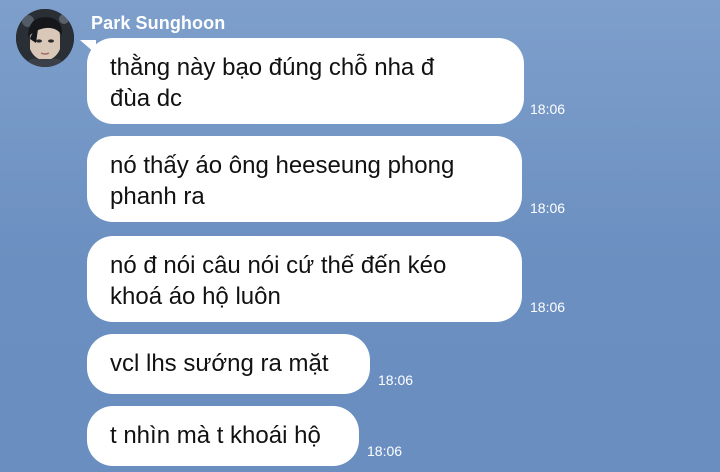 This screenshot has height=472, width=720. Describe the element at coordinates (278, 265) in the screenshot. I see `message-text-line: nó đ nói câu nói cứ thế đến kéo` at that location.